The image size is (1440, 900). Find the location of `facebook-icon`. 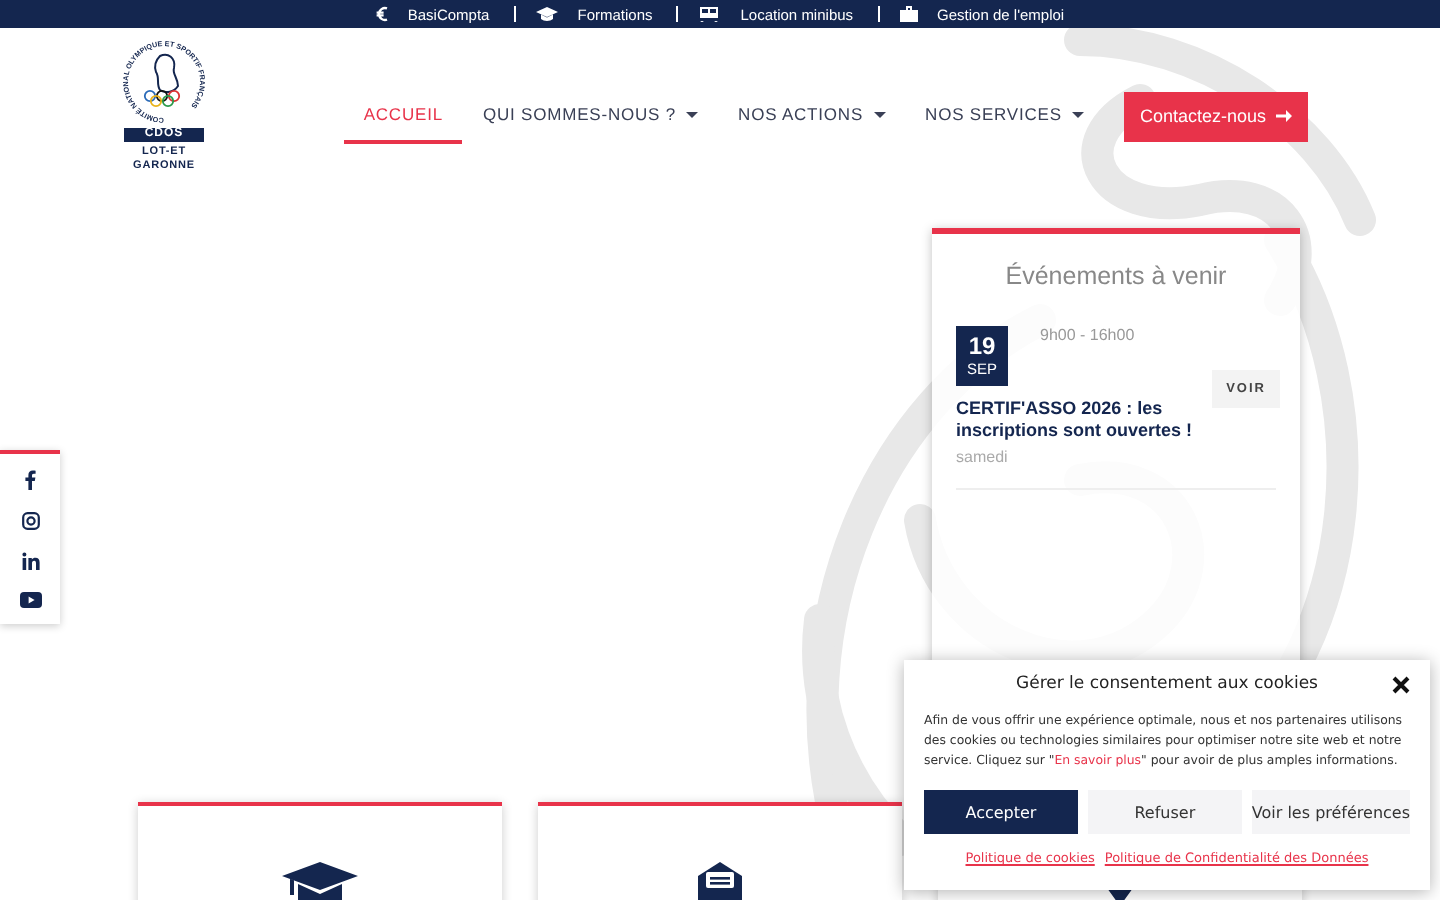

facebook-icon is located at coordinates (30, 480).